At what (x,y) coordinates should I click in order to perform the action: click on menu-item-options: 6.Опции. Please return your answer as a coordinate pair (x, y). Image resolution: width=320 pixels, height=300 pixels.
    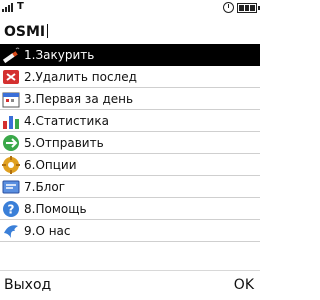
    Looking at the image, I should click on (130, 165).